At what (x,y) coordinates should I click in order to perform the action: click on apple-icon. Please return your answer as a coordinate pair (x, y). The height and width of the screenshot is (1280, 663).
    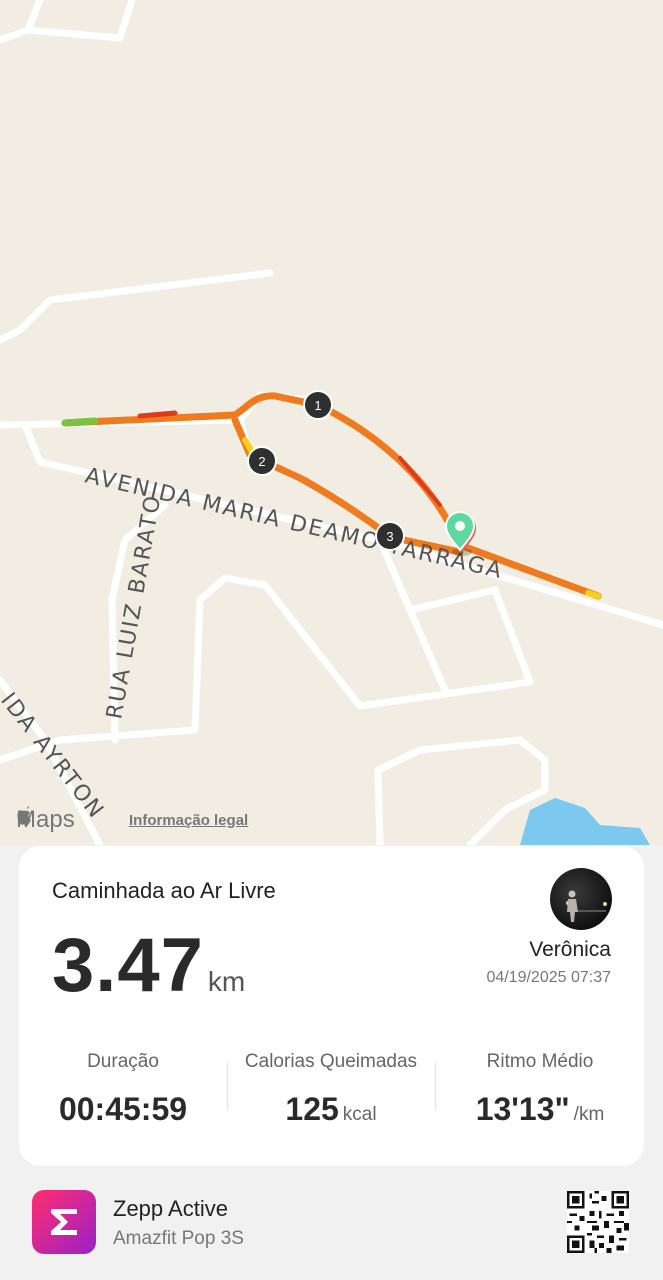
    Looking at the image, I should click on (24, 815).